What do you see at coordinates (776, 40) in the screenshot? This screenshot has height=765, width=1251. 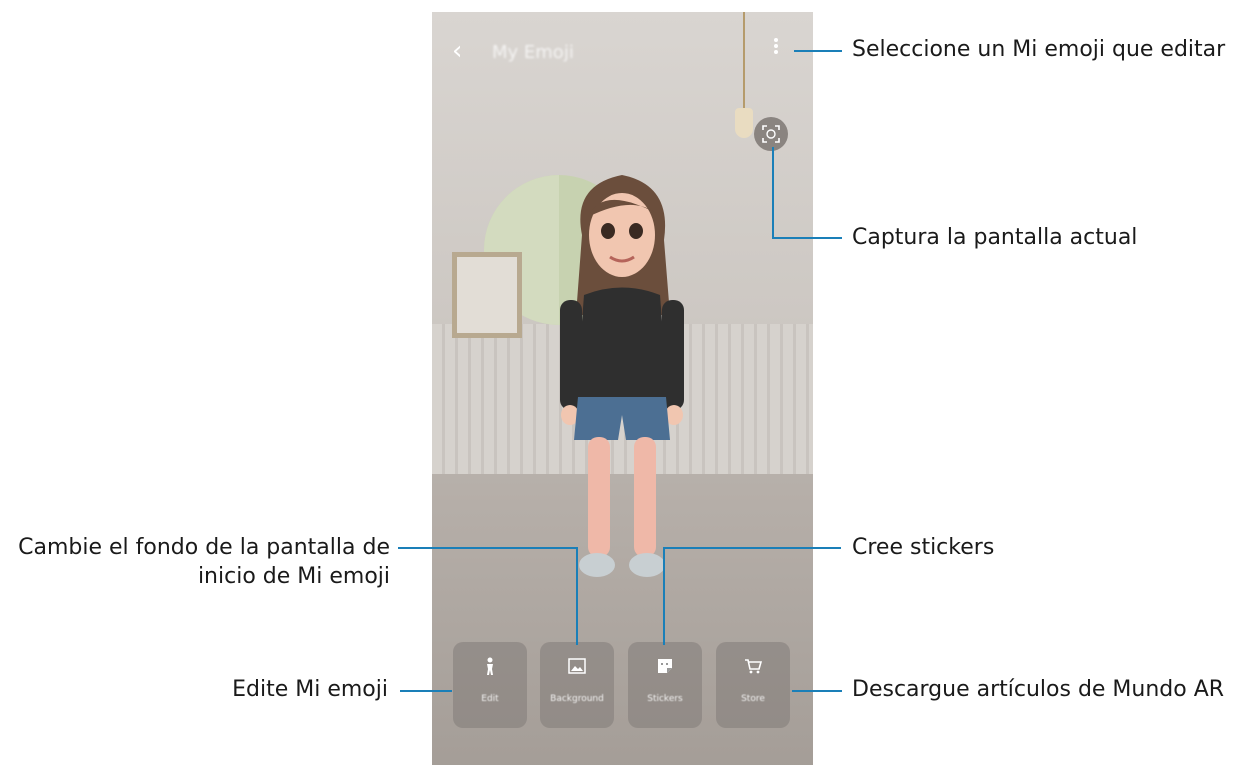 I see `more-vertical-icon` at bounding box center [776, 40].